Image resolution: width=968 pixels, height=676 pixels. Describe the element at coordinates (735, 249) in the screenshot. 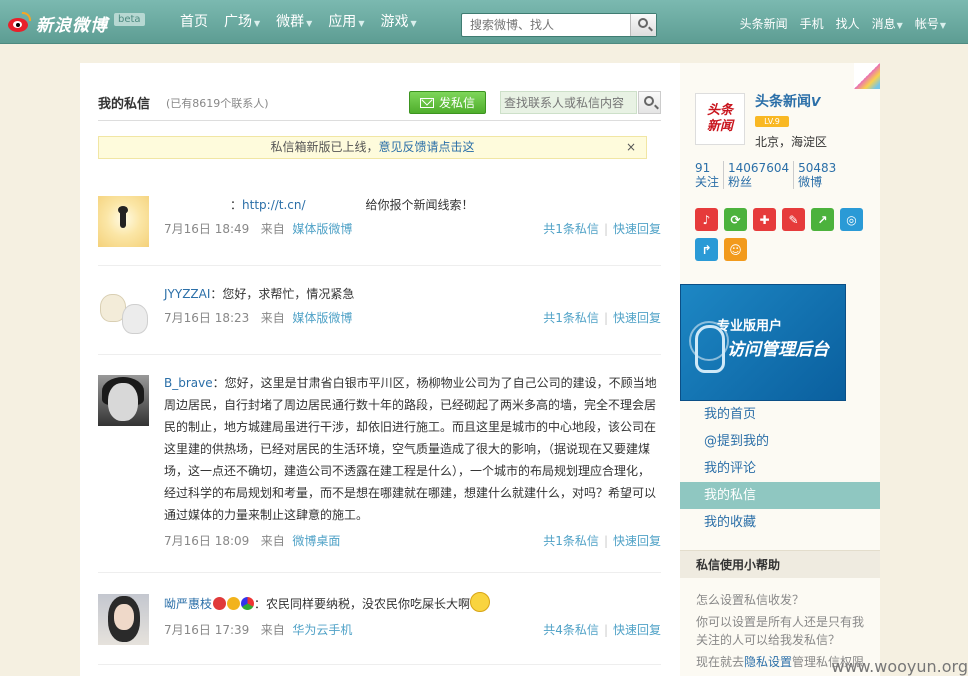

I see `smile-icon: ☺` at that location.